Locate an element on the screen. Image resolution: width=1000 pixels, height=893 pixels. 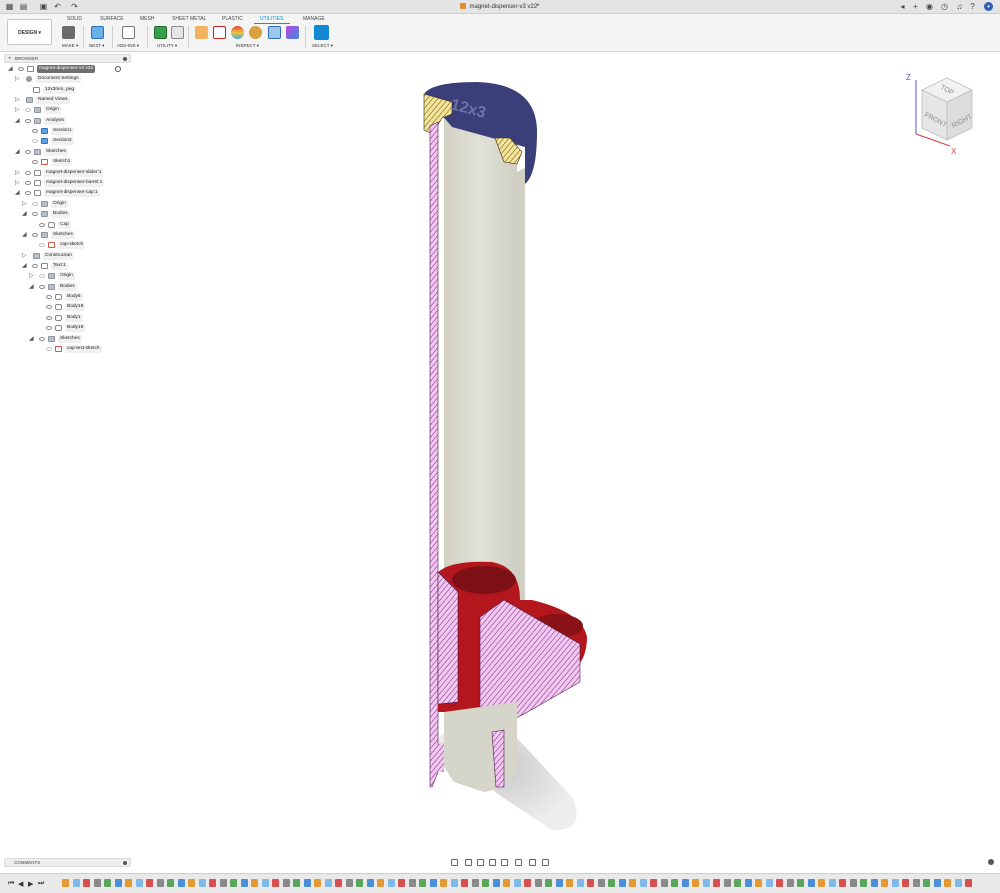
tree-item-body18: Body18 is located at coordinates (66, 307).